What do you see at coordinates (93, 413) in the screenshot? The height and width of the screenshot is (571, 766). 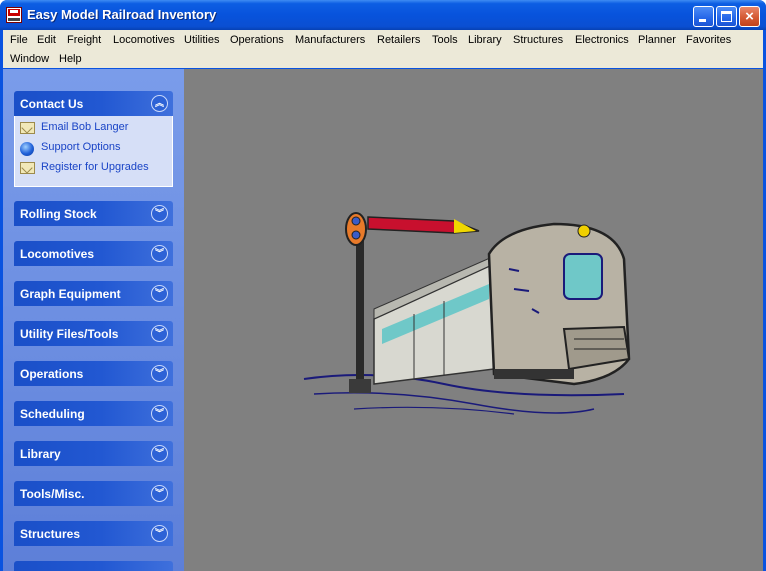 I see `group-scheduling: Scheduling ︾` at bounding box center [93, 413].